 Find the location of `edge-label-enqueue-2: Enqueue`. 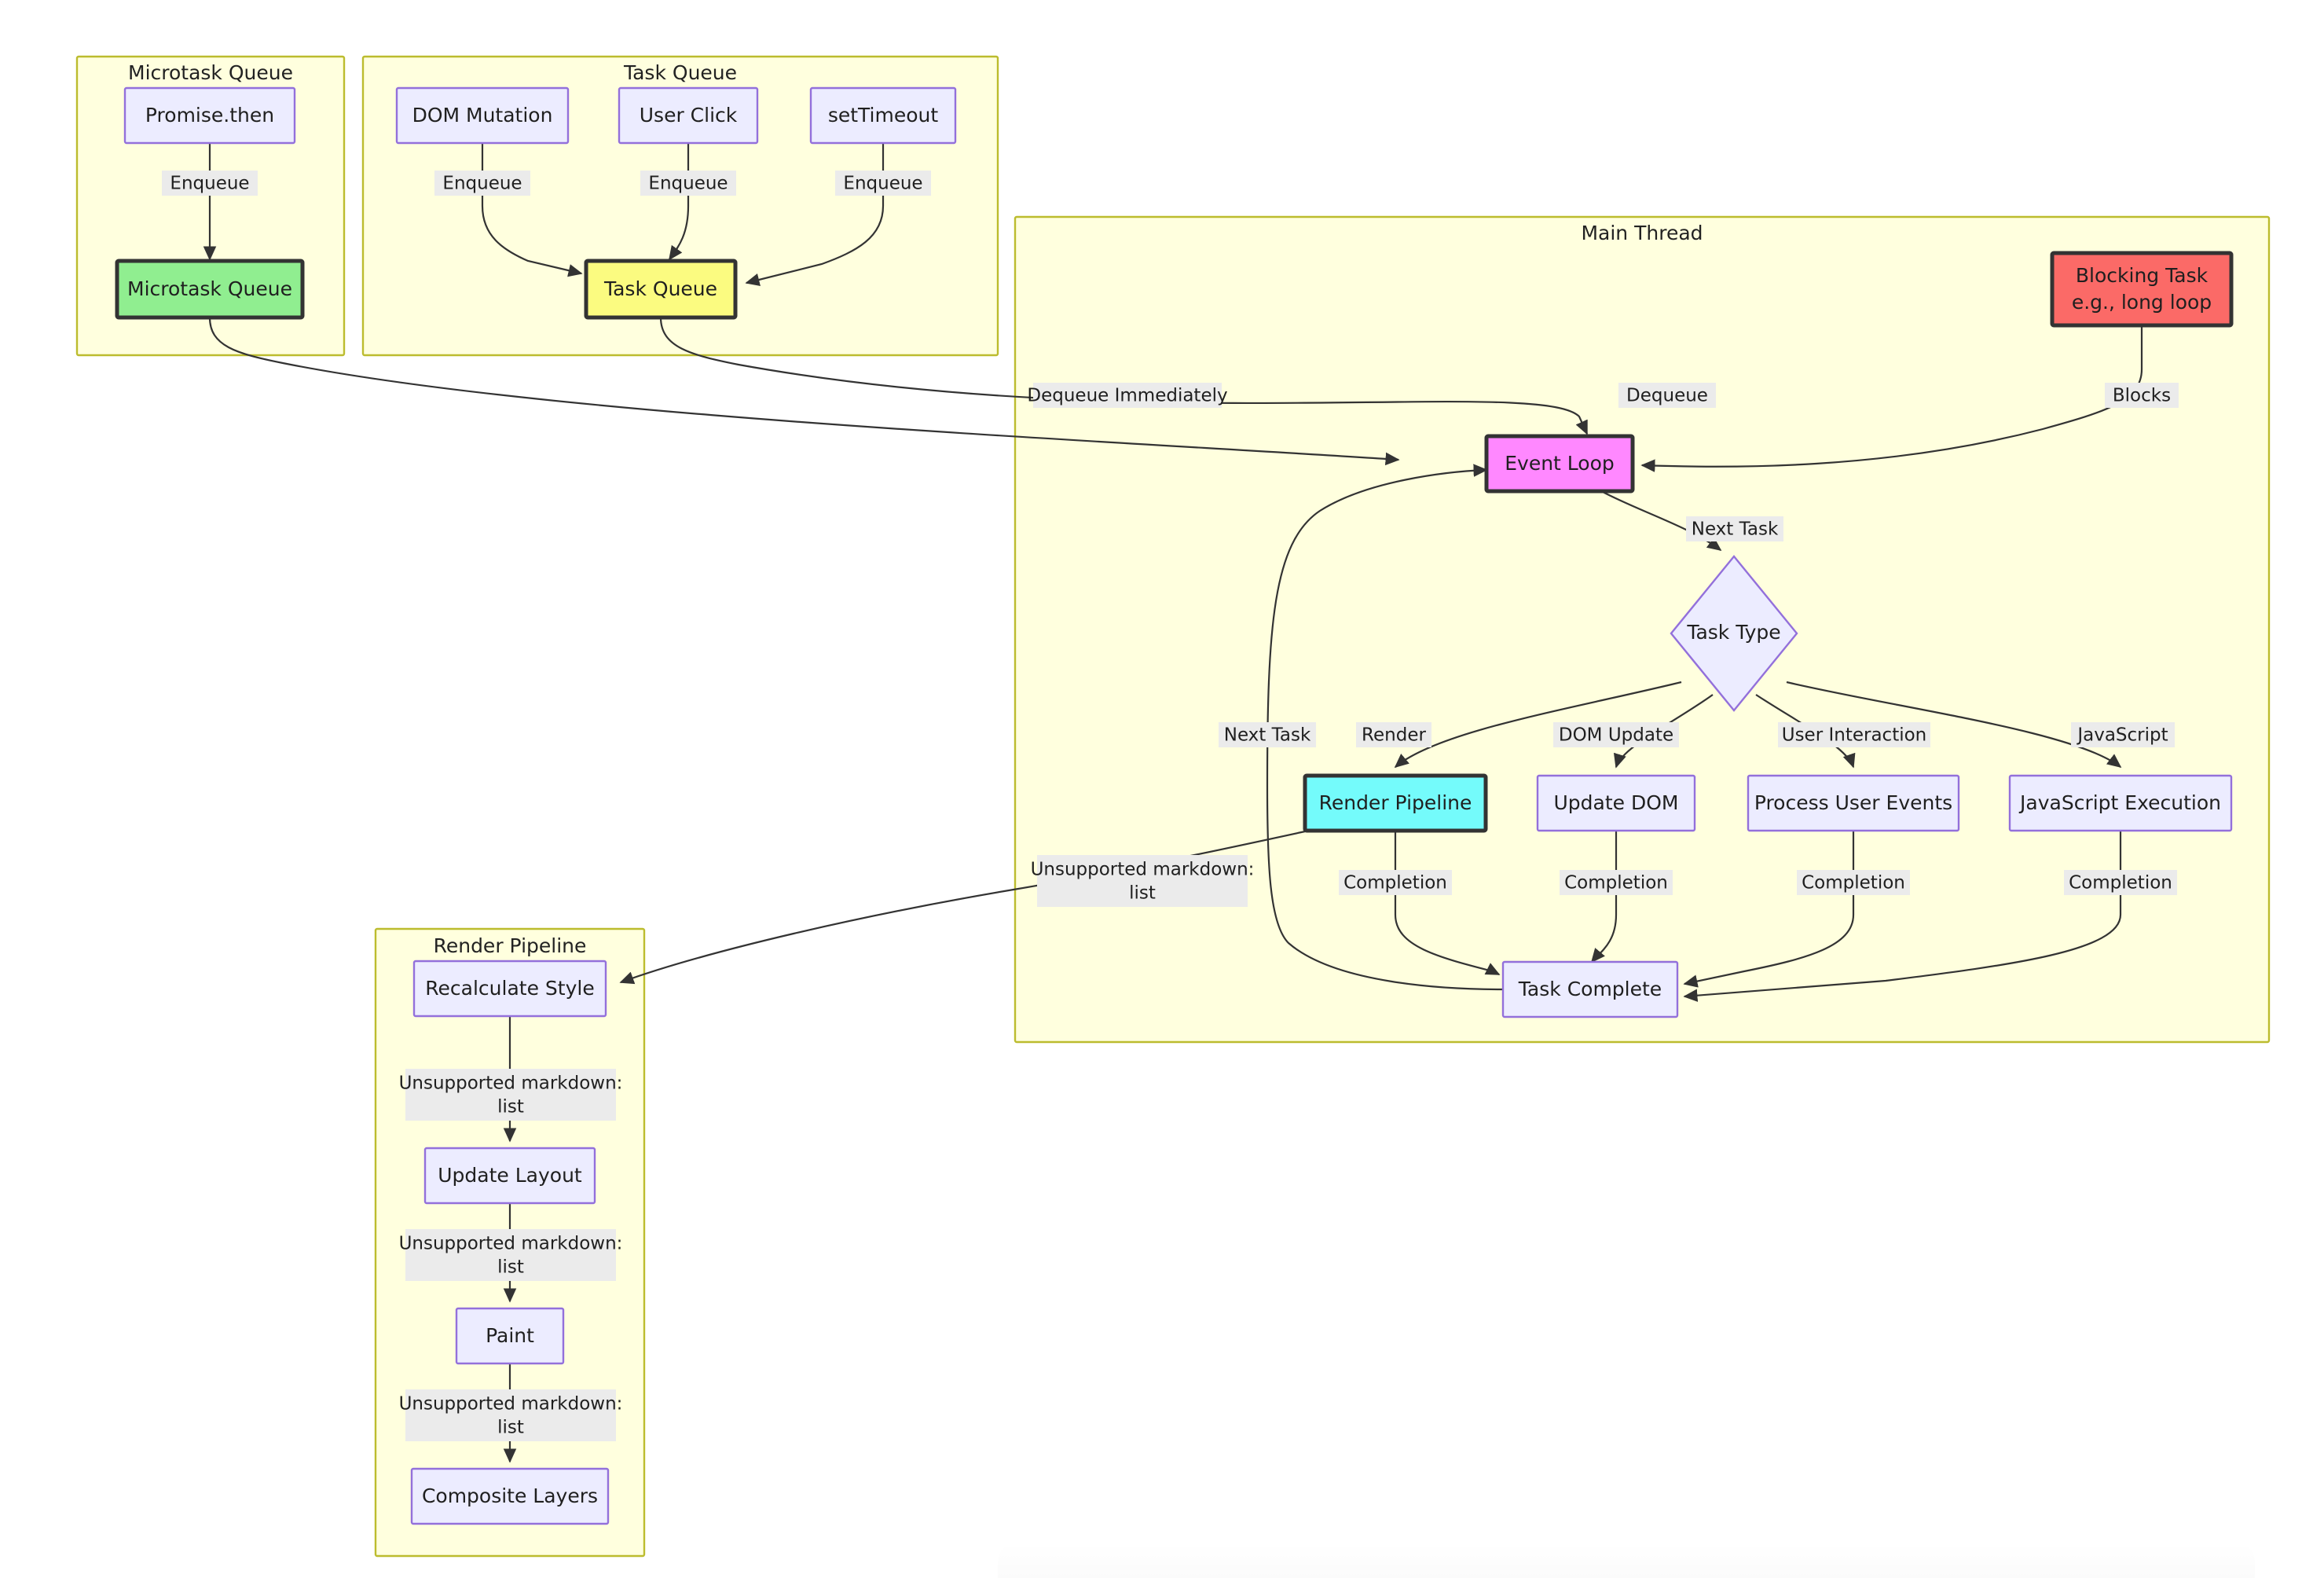

edge-label-enqueue-2: Enqueue is located at coordinates (482, 183).